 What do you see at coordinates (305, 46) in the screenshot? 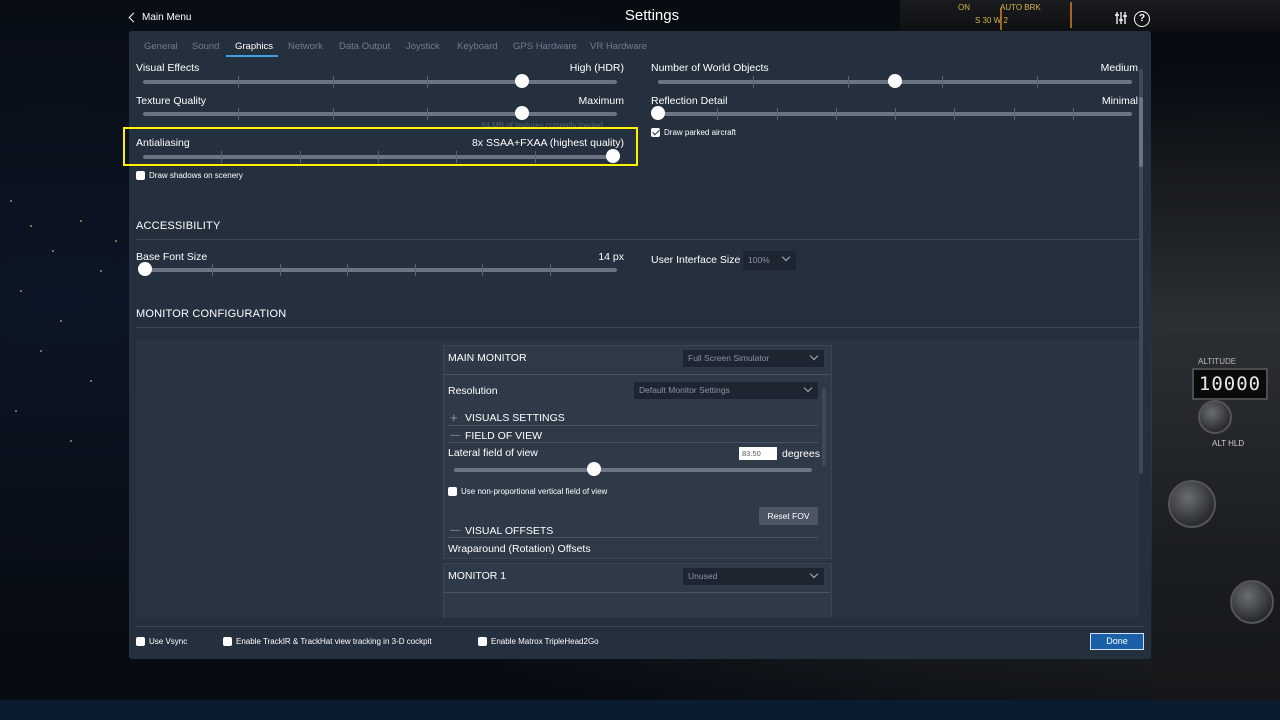
I see `tab-network: Network` at bounding box center [305, 46].